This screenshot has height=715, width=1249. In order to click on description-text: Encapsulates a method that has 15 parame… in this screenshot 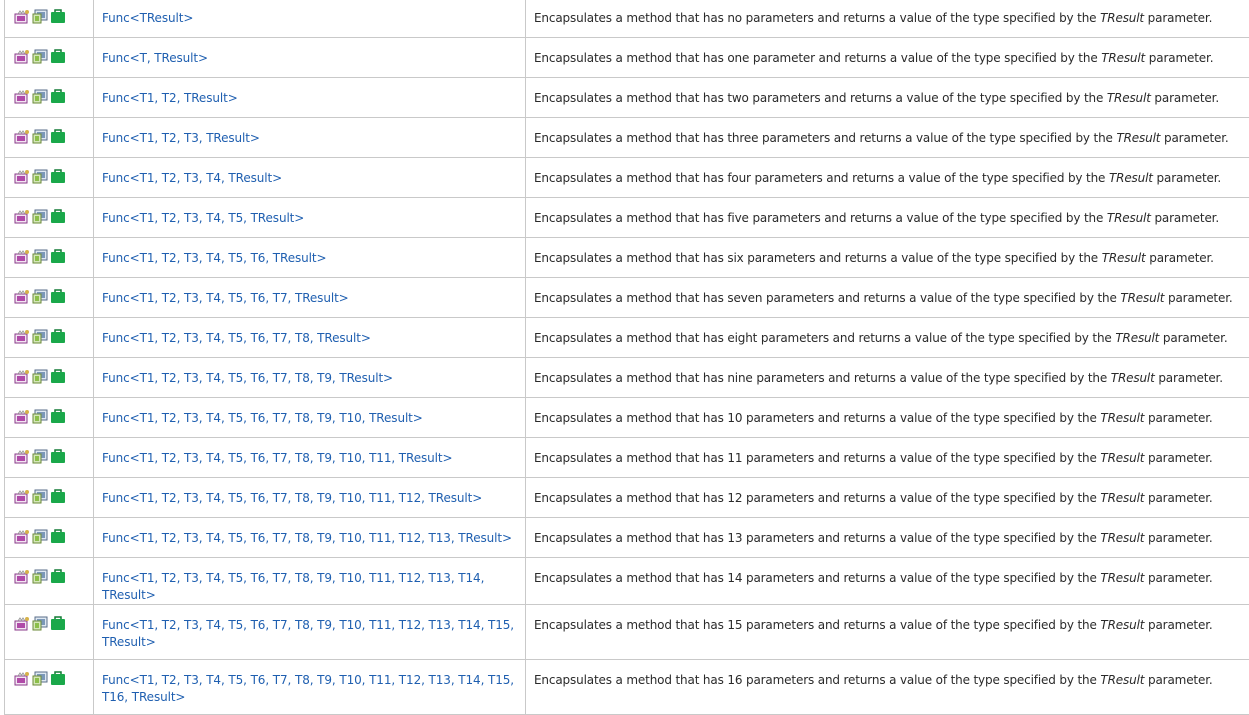, I will do `click(887, 619)`.